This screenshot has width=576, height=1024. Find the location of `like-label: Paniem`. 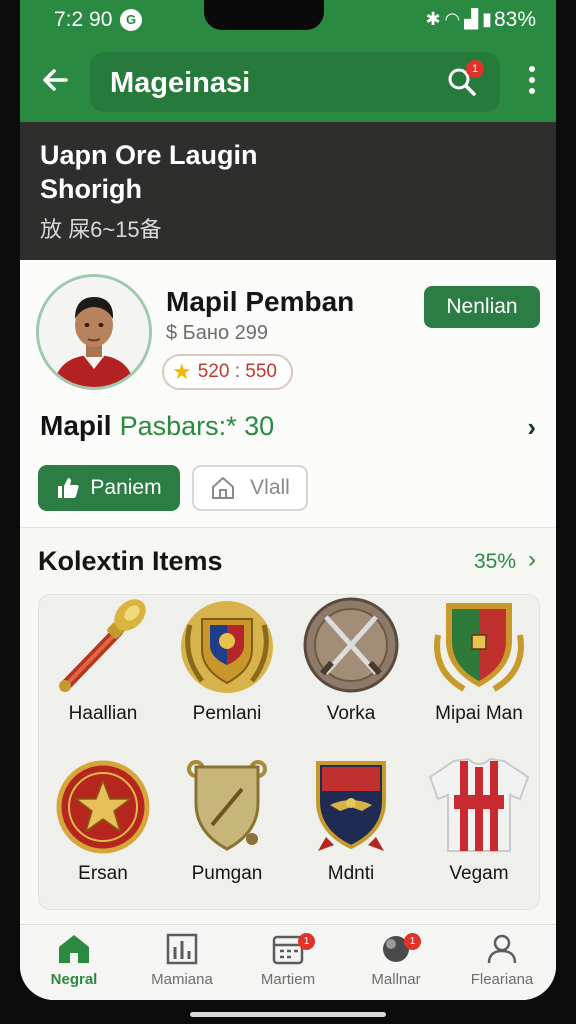

like-label: Paniem is located at coordinates (126, 487).